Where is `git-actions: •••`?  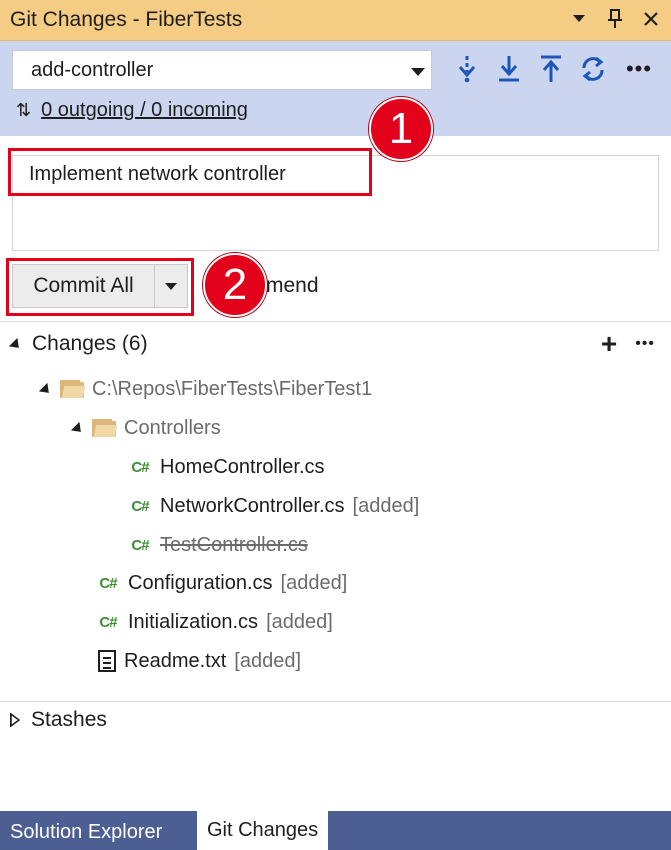 git-actions: ••• is located at coordinates (553, 69).